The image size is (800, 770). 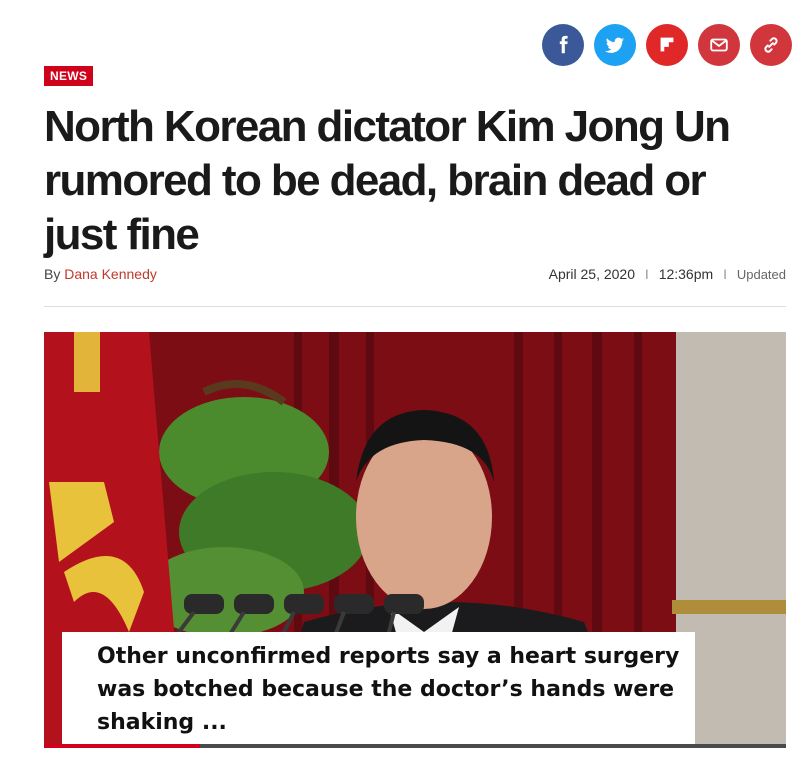 What do you see at coordinates (592, 274) in the screenshot?
I see `publish-date: April 25, 2020` at bounding box center [592, 274].